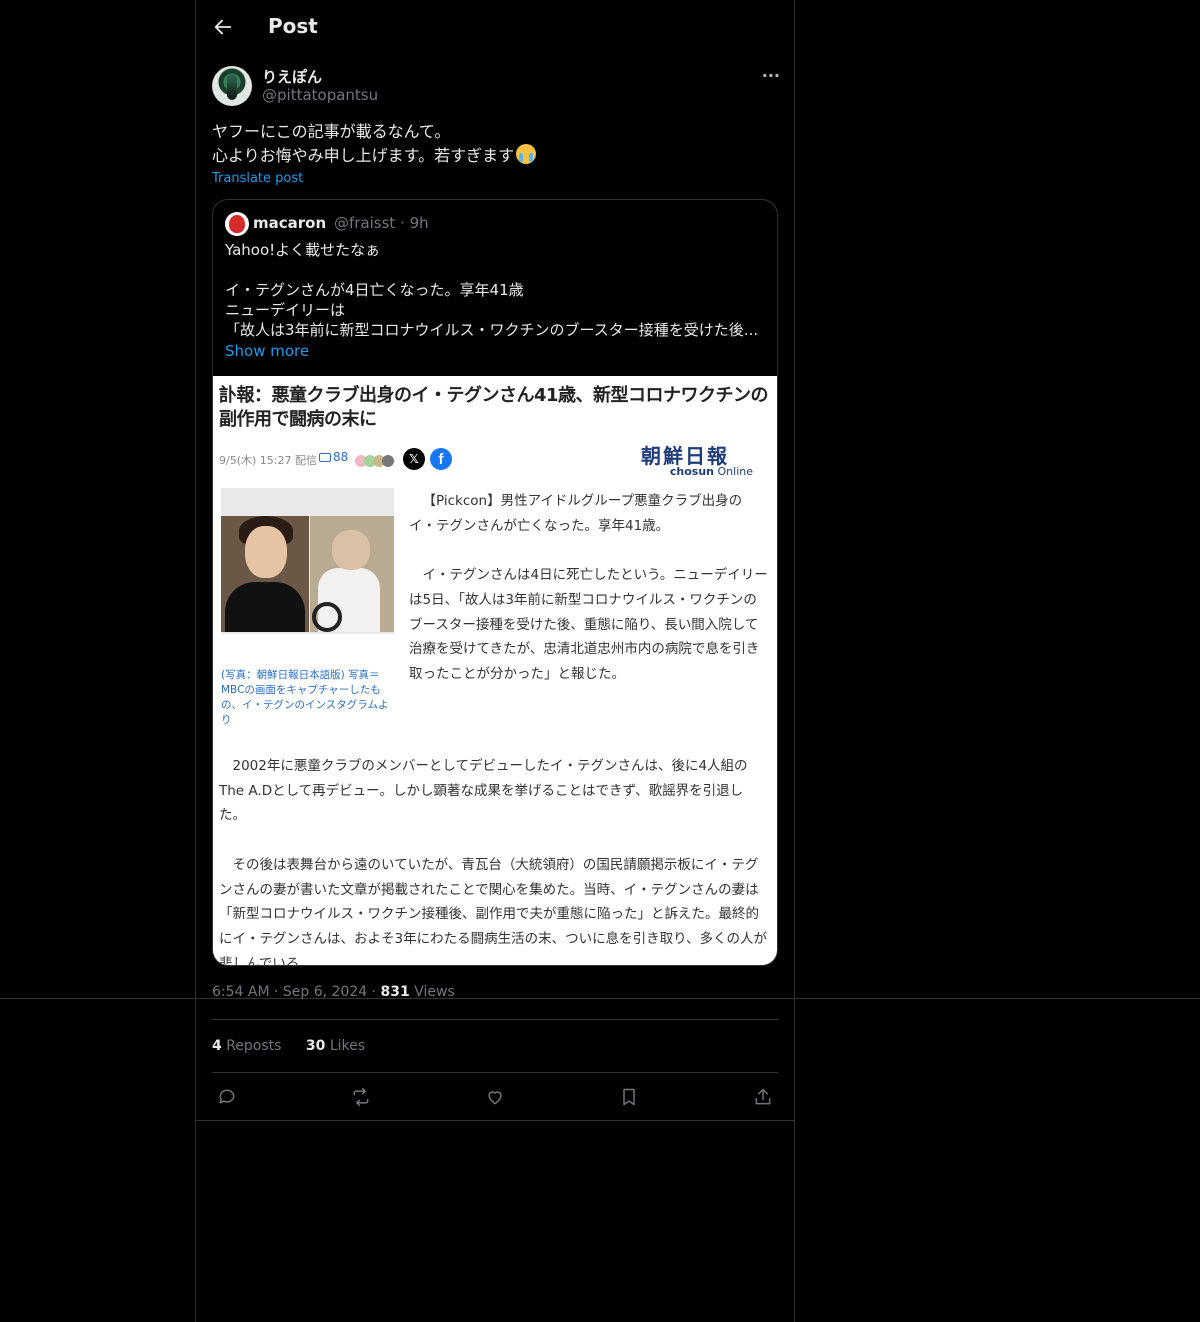 This screenshot has height=1322, width=1200. What do you see at coordinates (374, 290) in the screenshot?
I see `quote-line: イ・テグンさんが4日亡くなった。享年41歳` at bounding box center [374, 290].